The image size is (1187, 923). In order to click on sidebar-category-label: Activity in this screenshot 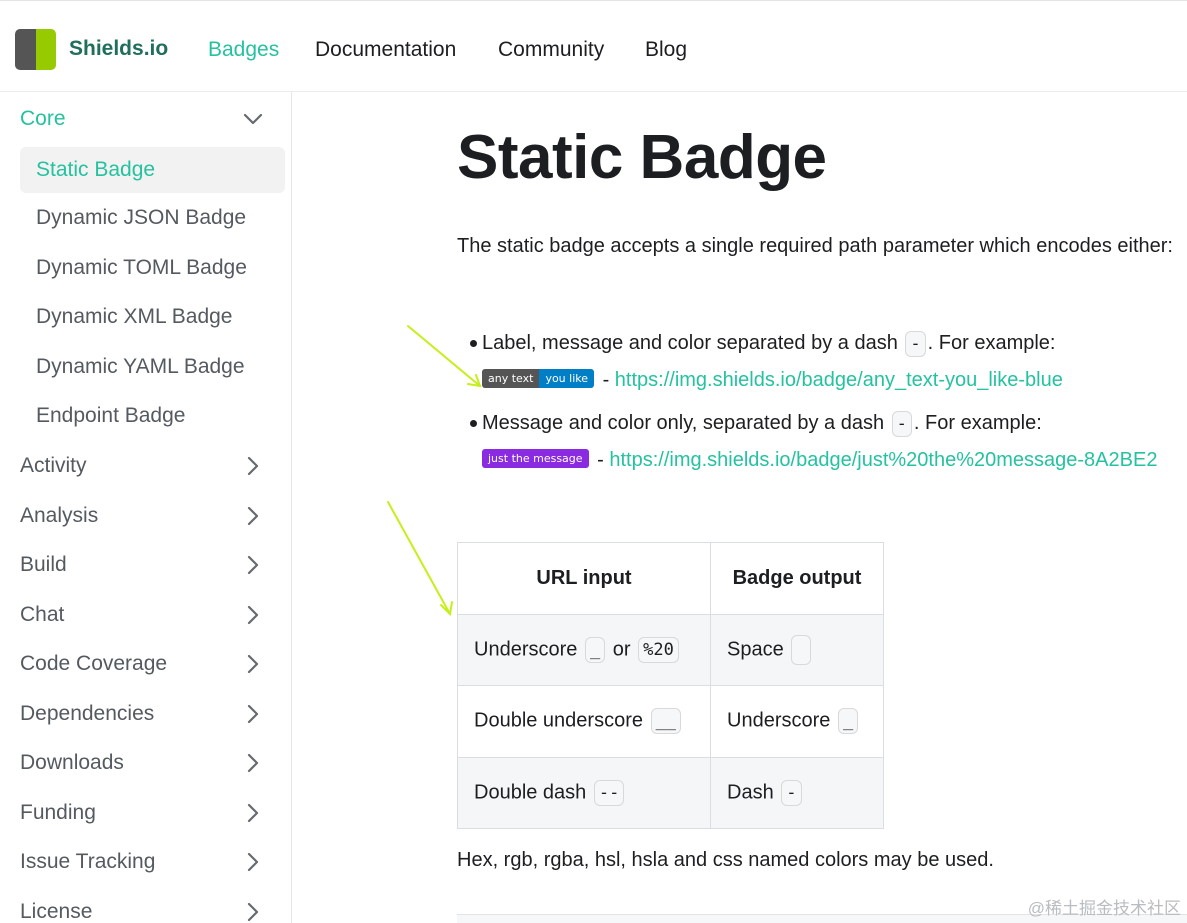, I will do `click(53, 465)`.